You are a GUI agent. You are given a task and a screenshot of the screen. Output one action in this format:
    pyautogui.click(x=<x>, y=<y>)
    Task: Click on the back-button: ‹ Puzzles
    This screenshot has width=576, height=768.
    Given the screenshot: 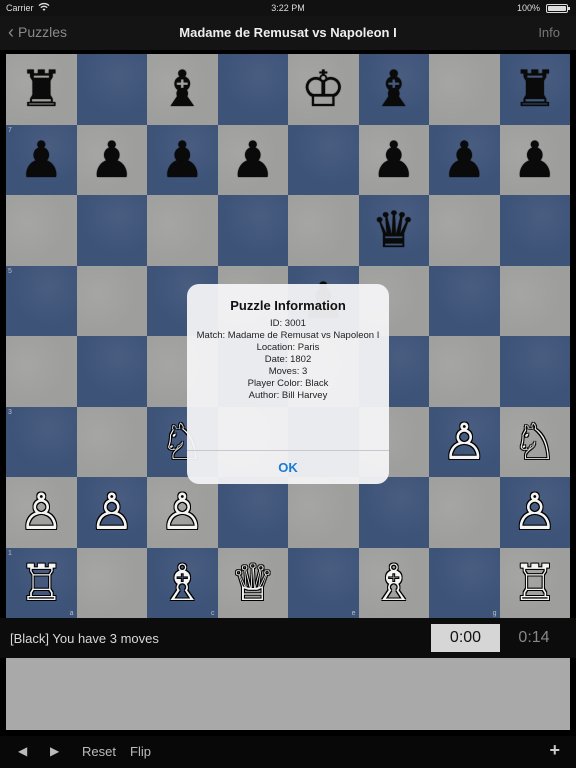 What is the action you would take?
    pyautogui.click(x=37, y=32)
    